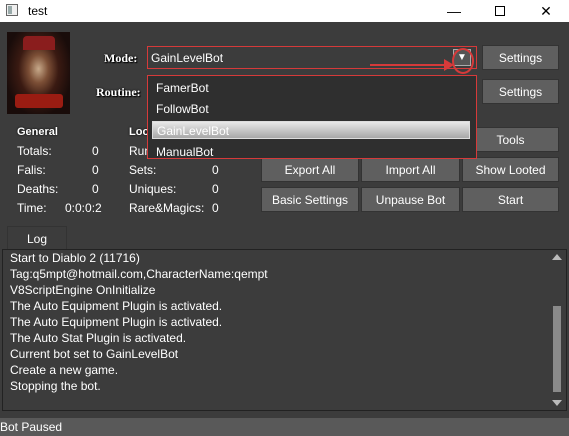 This screenshot has width=569, height=436. I want to click on annotation-circle, so click(463, 61).